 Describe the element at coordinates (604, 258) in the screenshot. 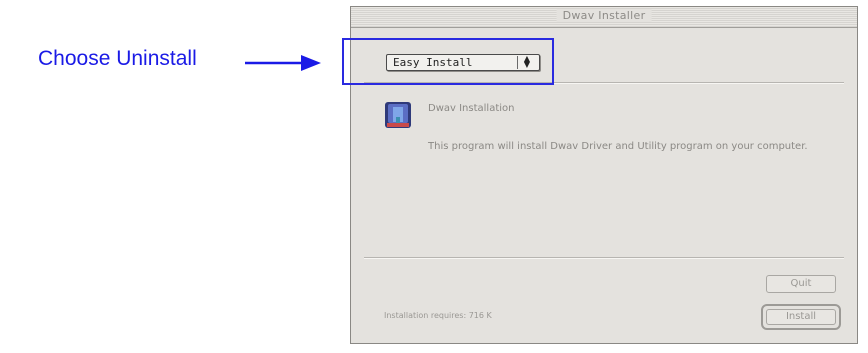

I see `divider` at that location.